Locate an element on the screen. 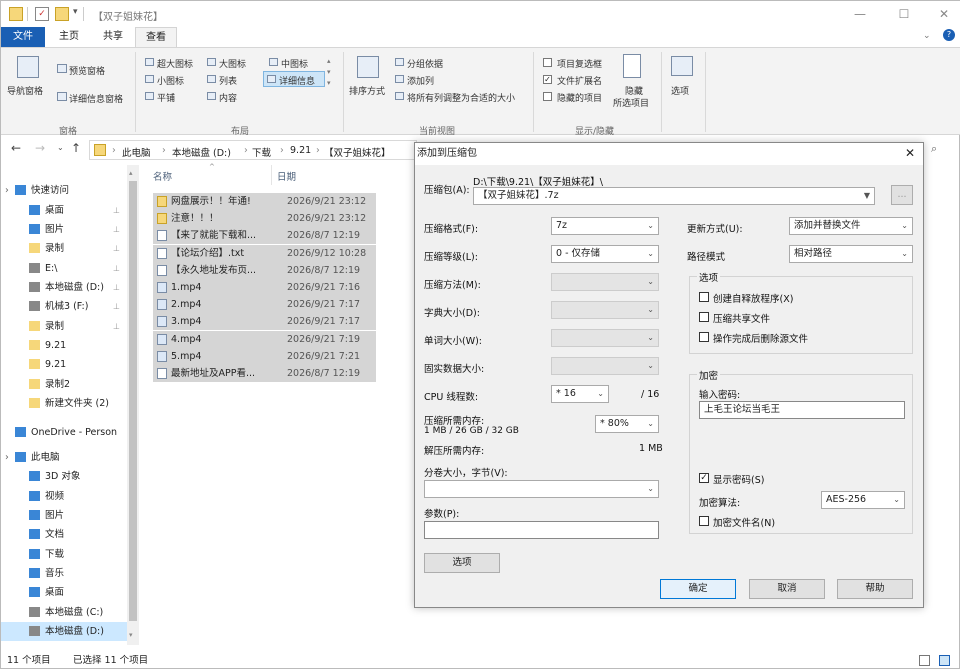 The width and height of the screenshot is (960, 670). sidebar-item: 音乐 is located at coordinates (69, 573).